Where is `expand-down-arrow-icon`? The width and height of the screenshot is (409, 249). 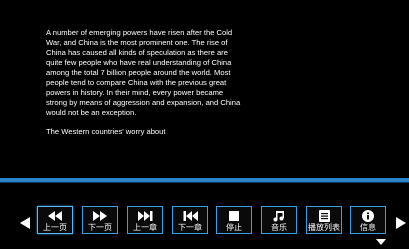 expand-down-arrow-icon is located at coordinates (381, 242).